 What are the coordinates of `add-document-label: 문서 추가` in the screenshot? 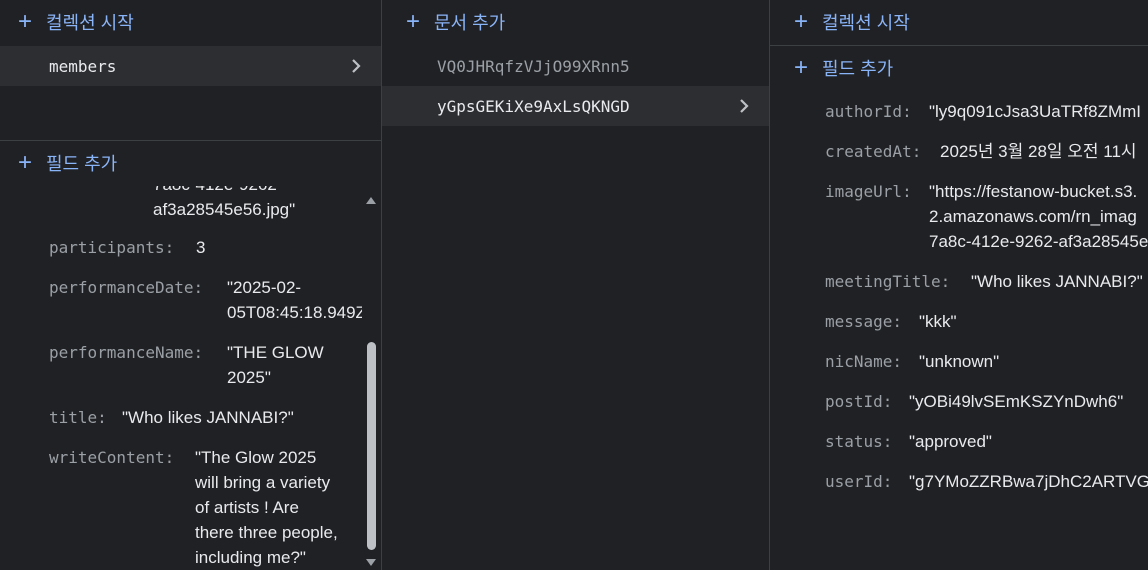 It's located at (470, 23).